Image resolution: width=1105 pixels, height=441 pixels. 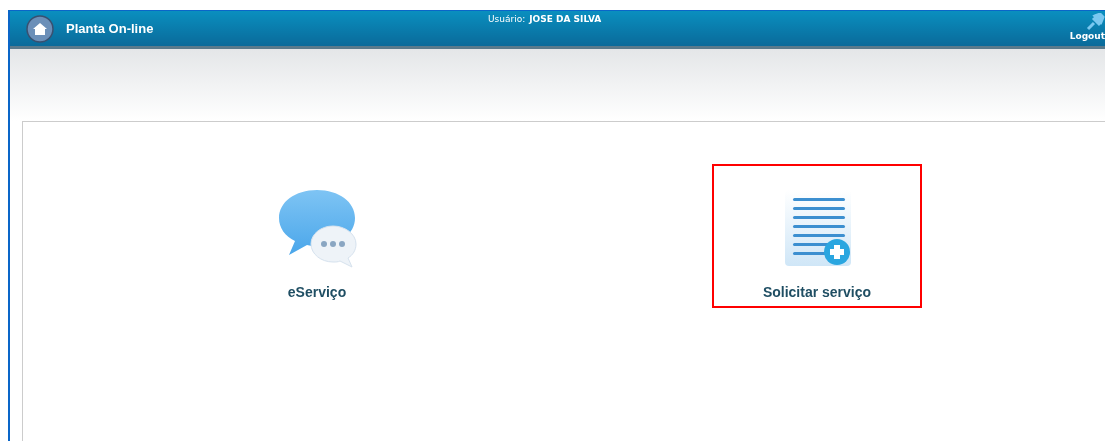 What do you see at coordinates (317, 236) in the screenshot?
I see `service-tile: eServiço` at bounding box center [317, 236].